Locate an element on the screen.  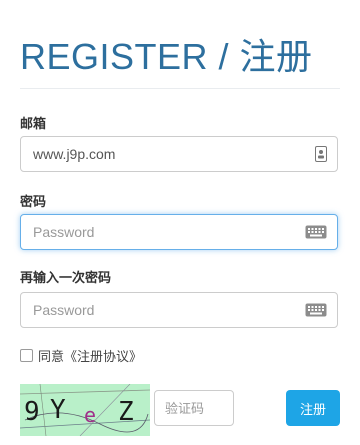
captcha-image: 9 Y e Z is located at coordinates (85, 410).